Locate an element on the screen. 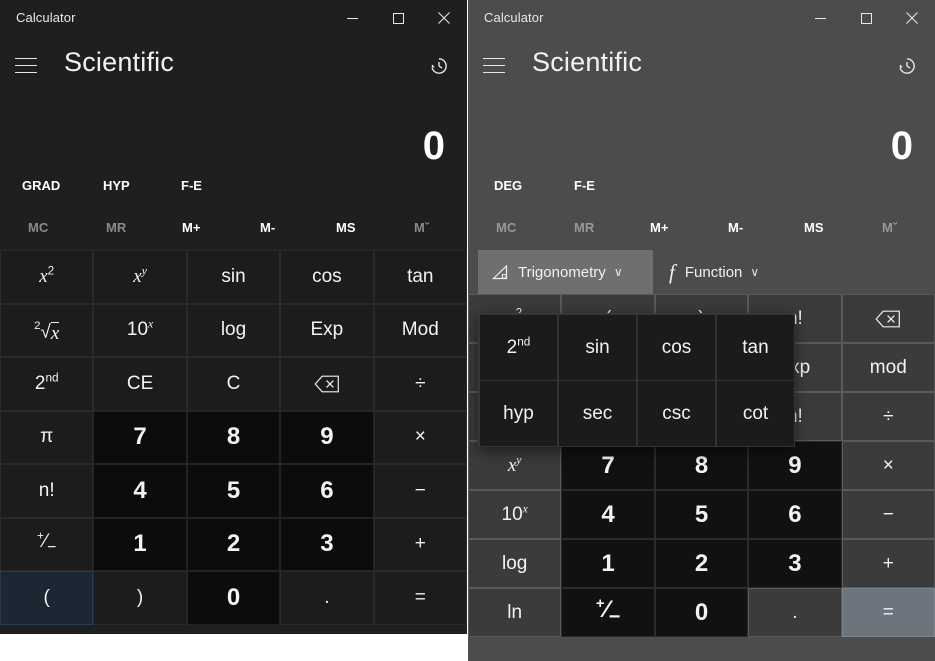  left-key-2: 2 is located at coordinates (233, 544).